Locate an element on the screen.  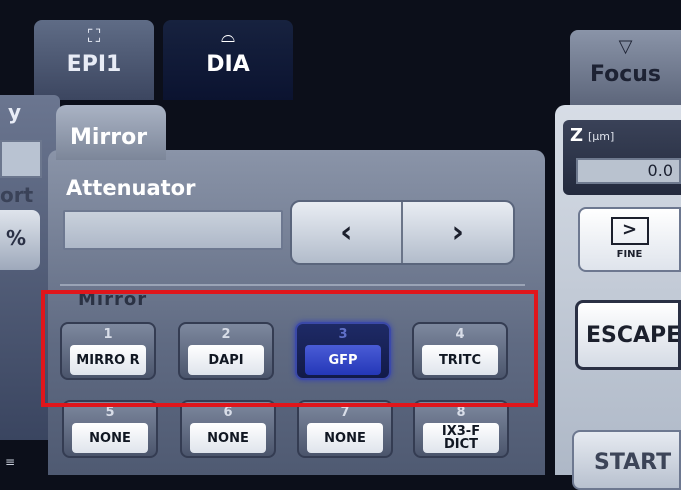
tab-dia: ⌓ DIA is located at coordinates (228, 60).